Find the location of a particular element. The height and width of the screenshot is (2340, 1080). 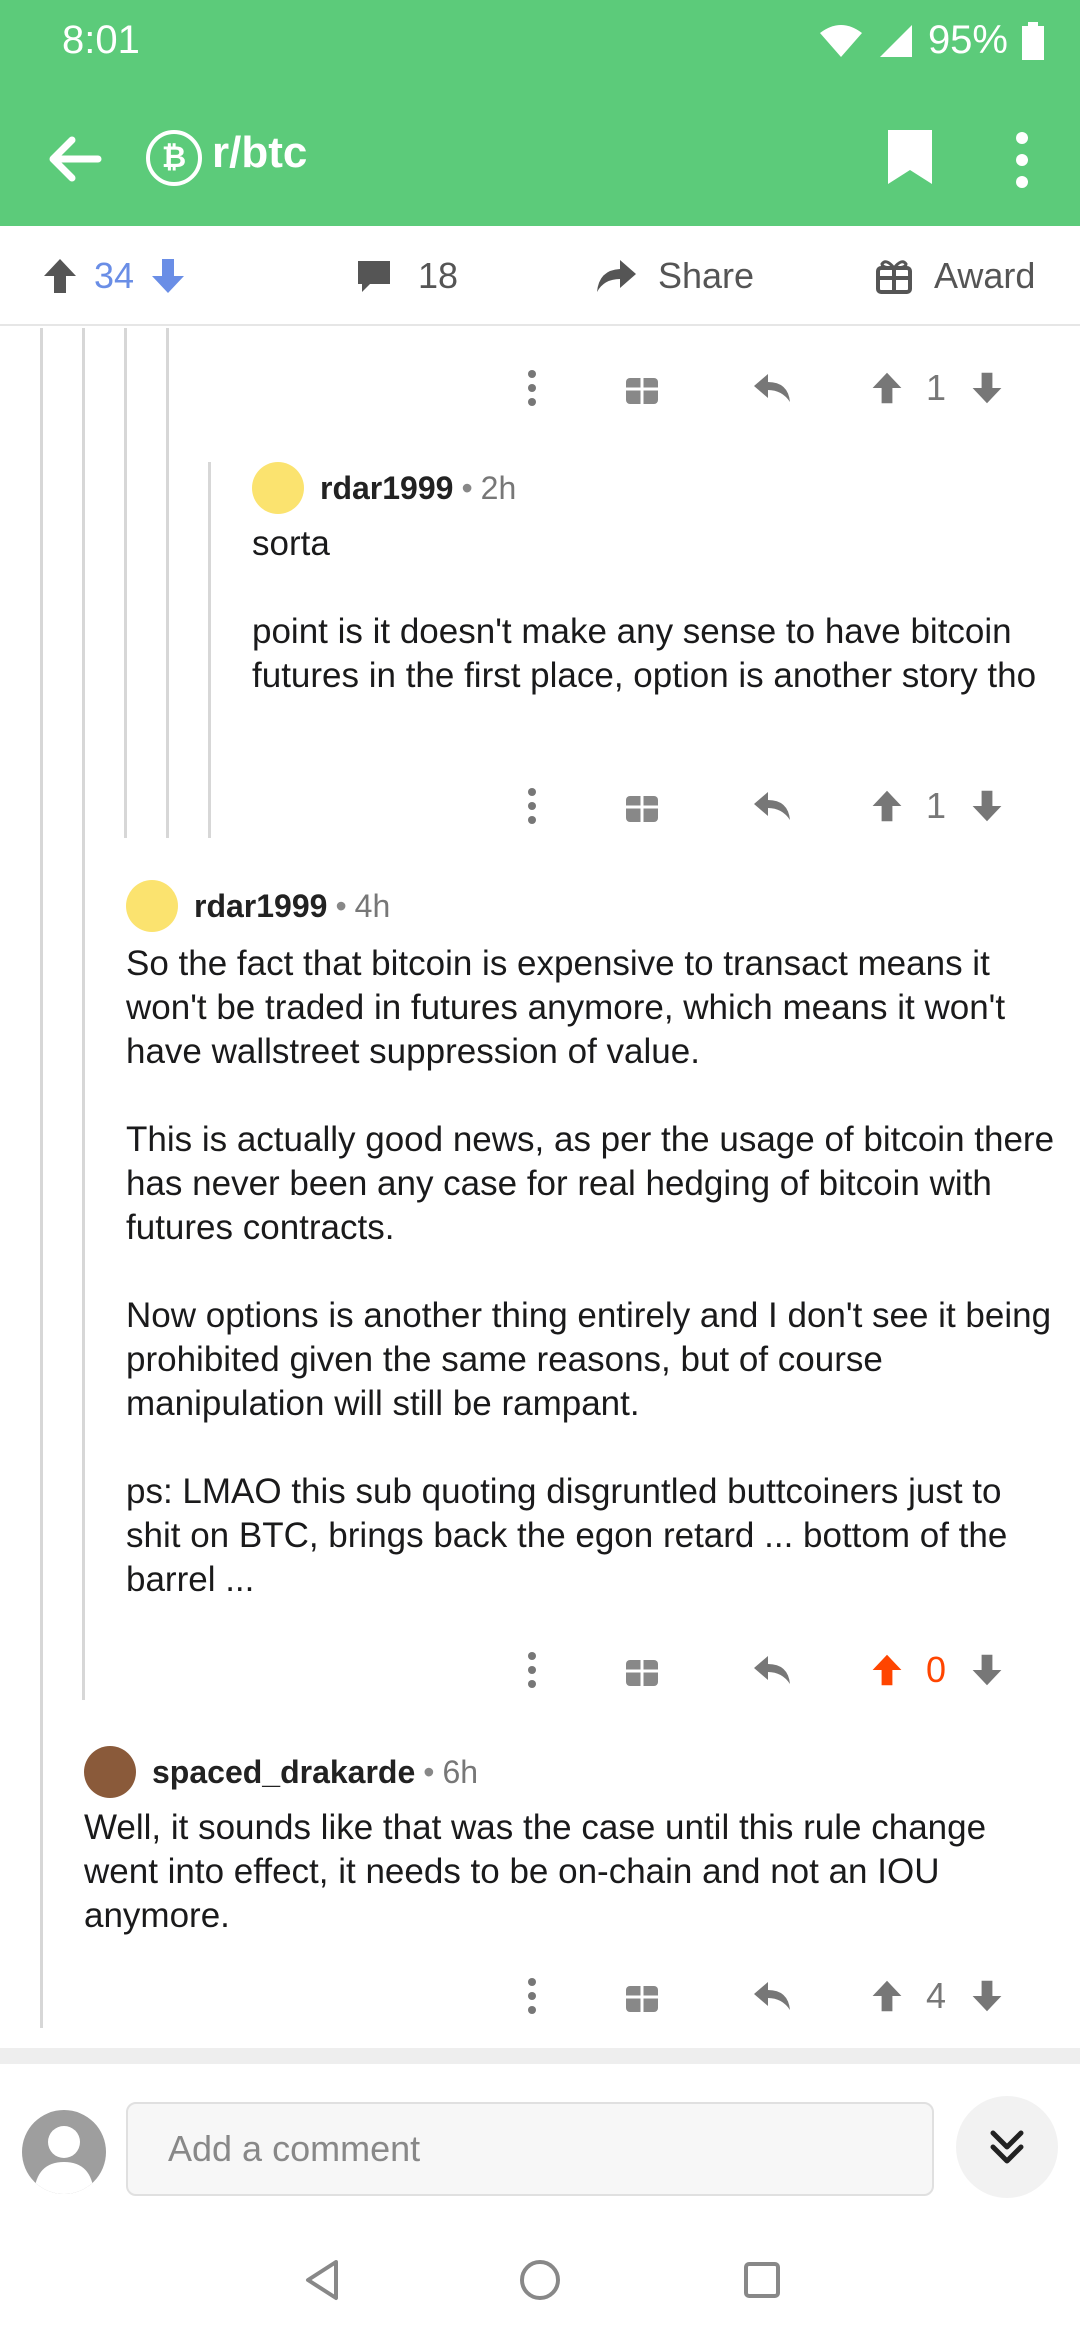

app-header: 8:01 95% ₿ r/btc is located at coordinates (540, 113).